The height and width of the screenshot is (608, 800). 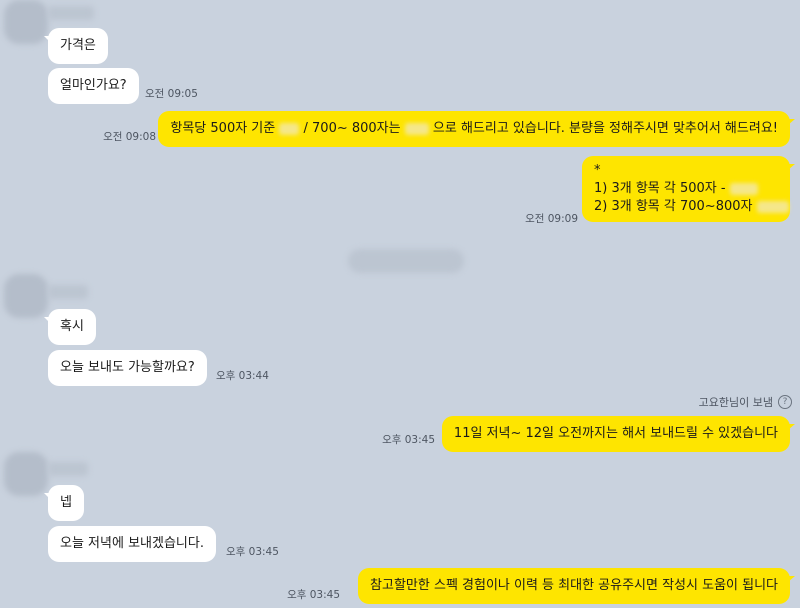 I want to click on message-text: 혹시, so click(x=72, y=326).